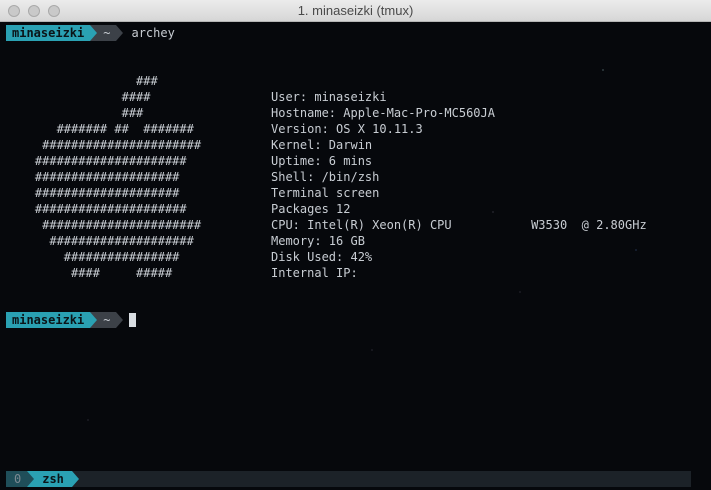  Describe the element at coordinates (314, 273) in the screenshot. I see `info-ip: Internal IP:` at that location.